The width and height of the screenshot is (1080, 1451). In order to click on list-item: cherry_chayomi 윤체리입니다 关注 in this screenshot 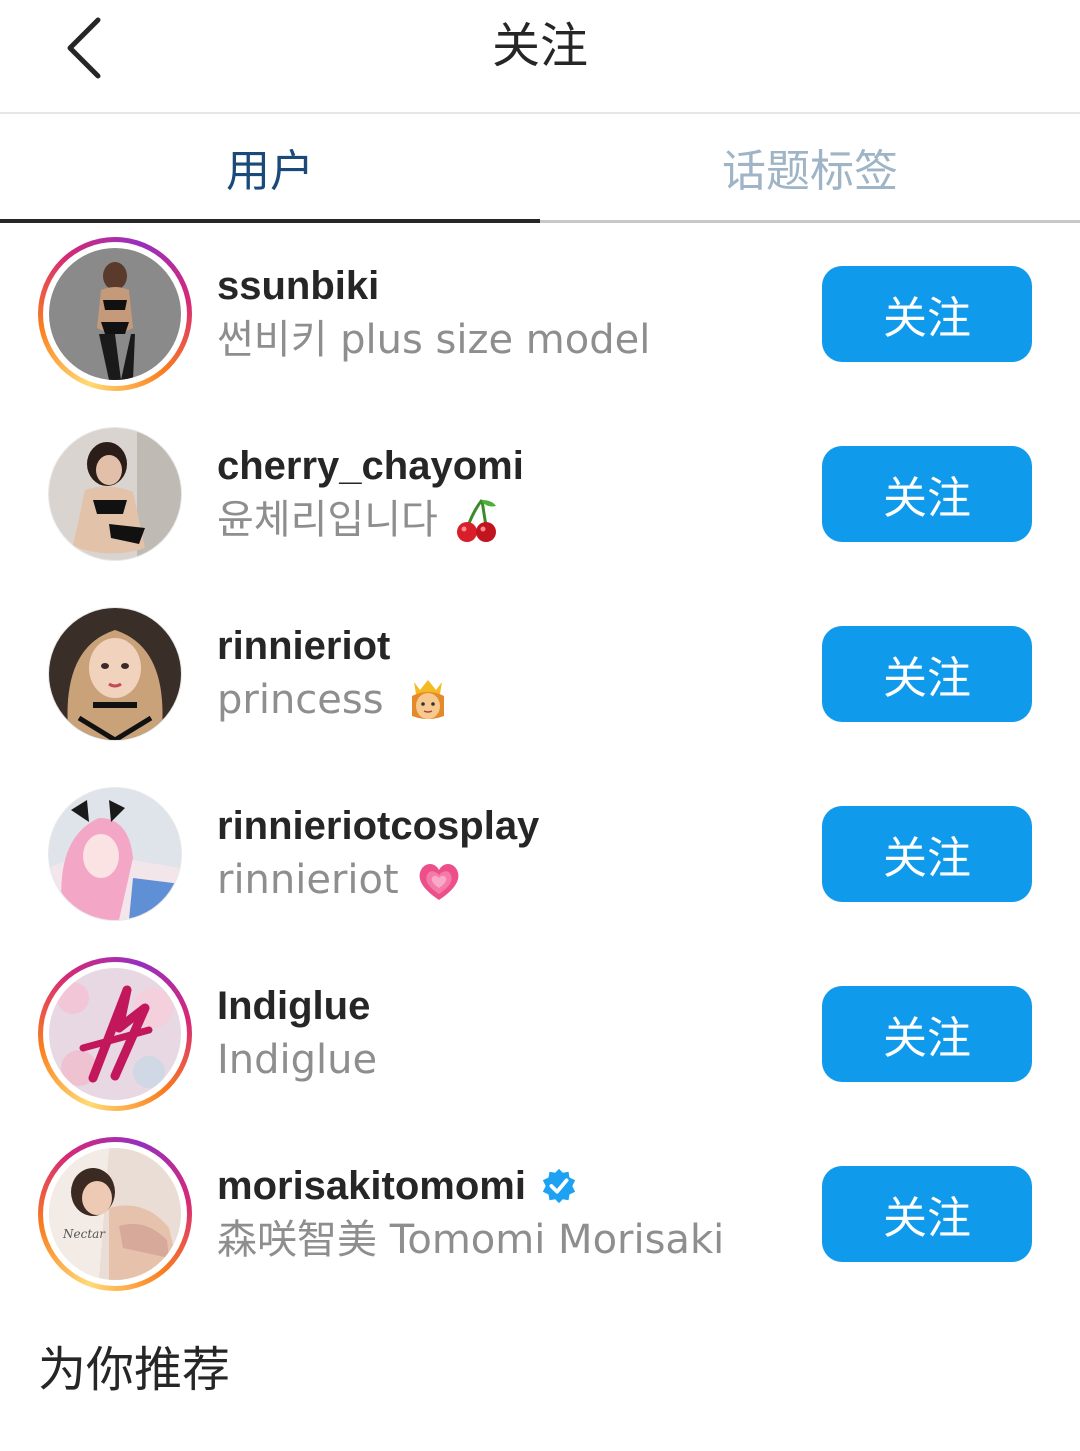, I will do `click(540, 494)`.